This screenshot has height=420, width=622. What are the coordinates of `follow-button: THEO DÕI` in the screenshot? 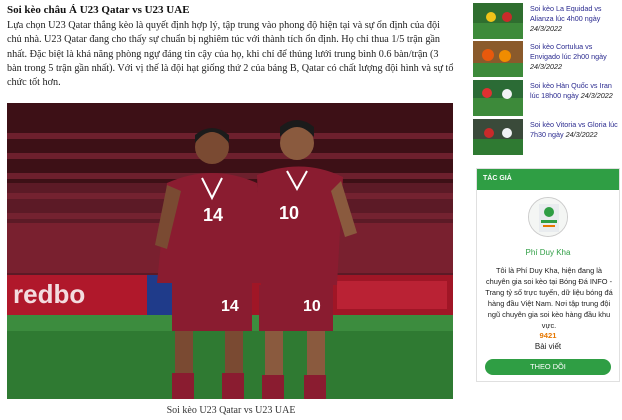 It's located at (548, 367).